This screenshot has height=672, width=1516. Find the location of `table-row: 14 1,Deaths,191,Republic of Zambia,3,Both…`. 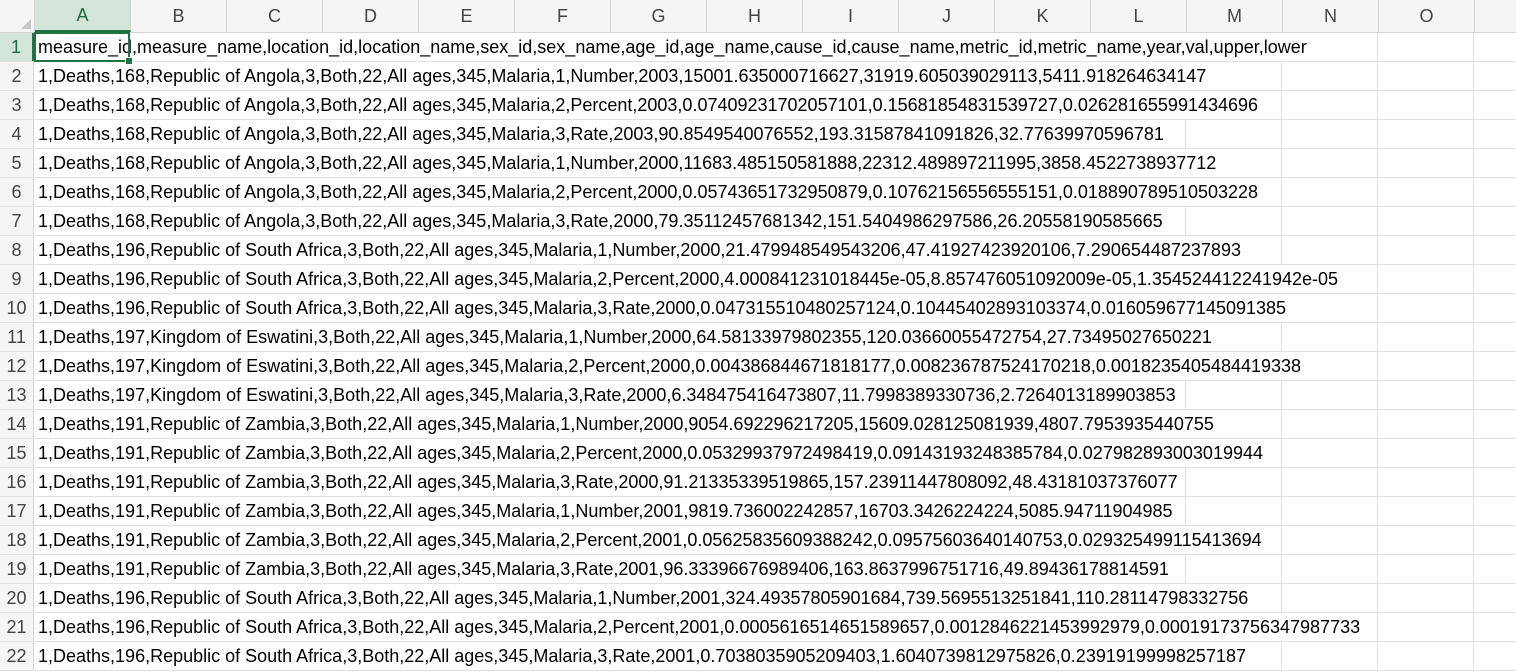

table-row: 14 1,Deaths,191,Republic of Zambia,3,Both… is located at coordinates (758, 424).